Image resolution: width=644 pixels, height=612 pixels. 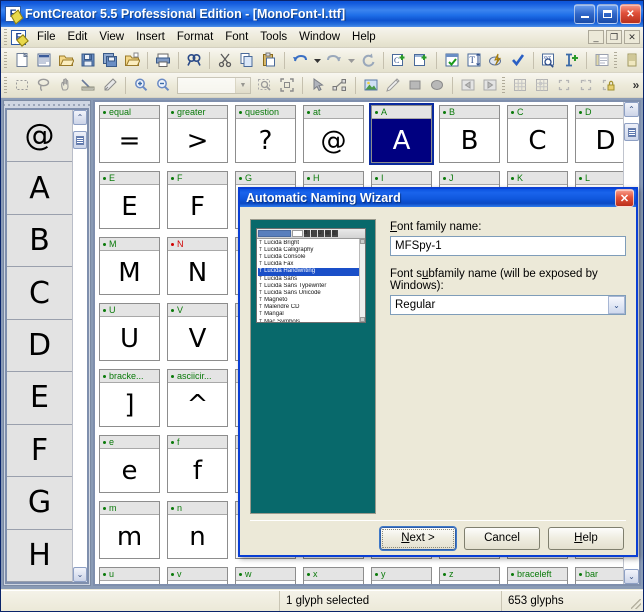 I want to click on next-button: Next >, so click(x=418, y=538).